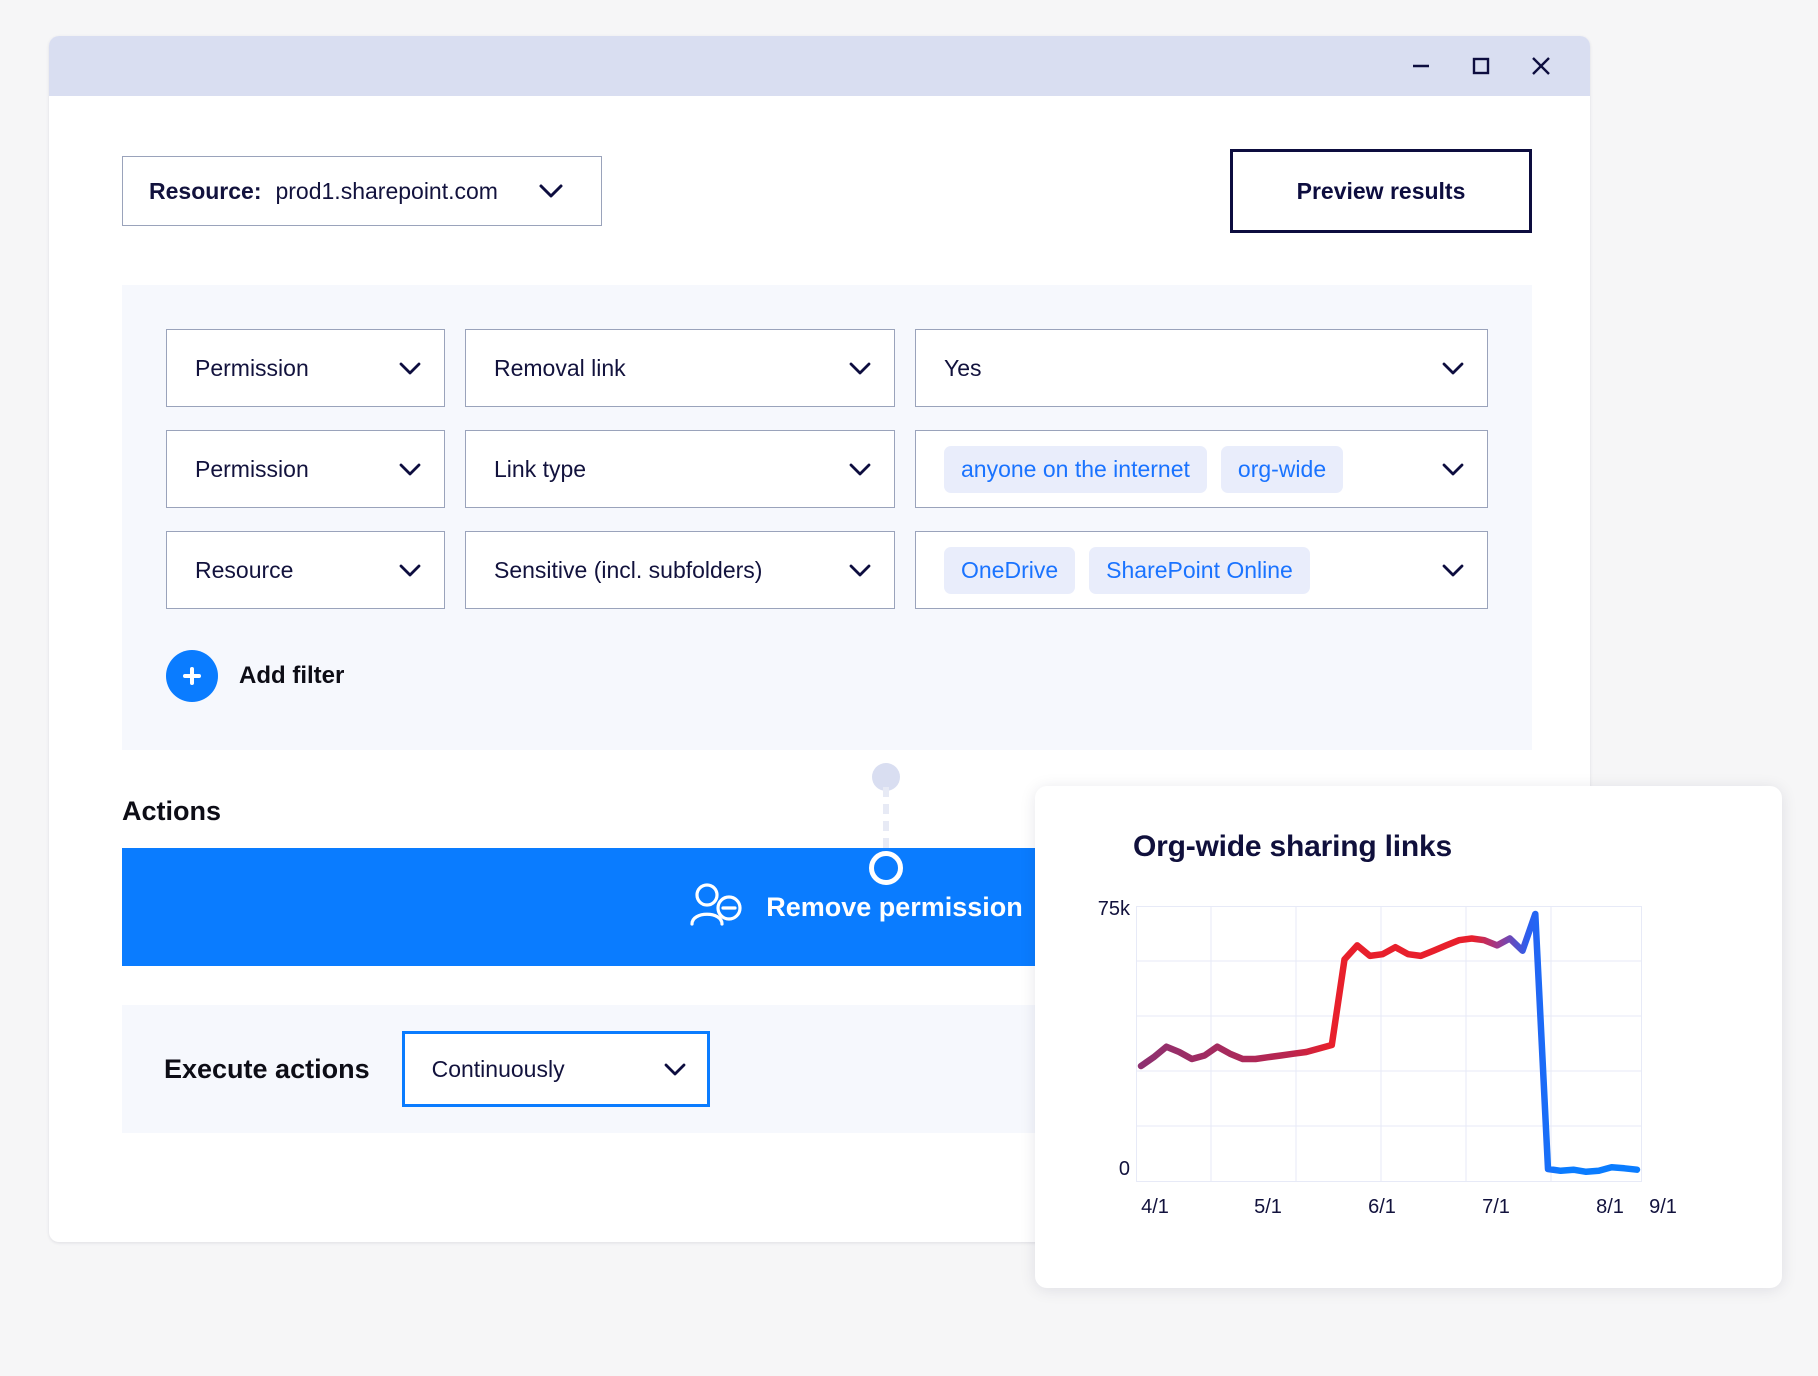 The width and height of the screenshot is (1818, 1376). I want to click on connector-dot-bottom, so click(886, 868).